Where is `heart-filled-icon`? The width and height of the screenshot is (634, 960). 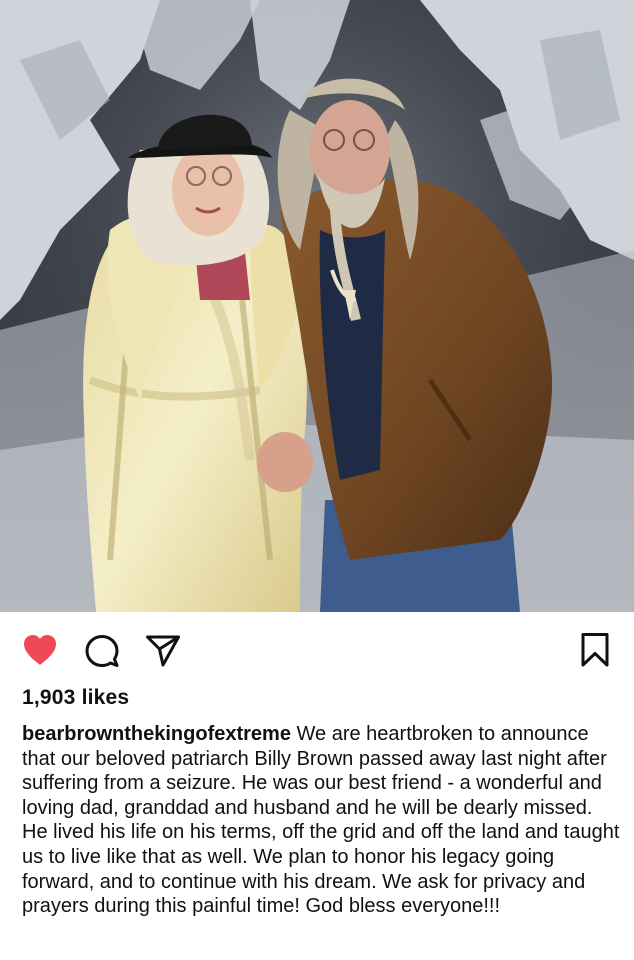
heart-filled-icon is located at coordinates (40, 652).